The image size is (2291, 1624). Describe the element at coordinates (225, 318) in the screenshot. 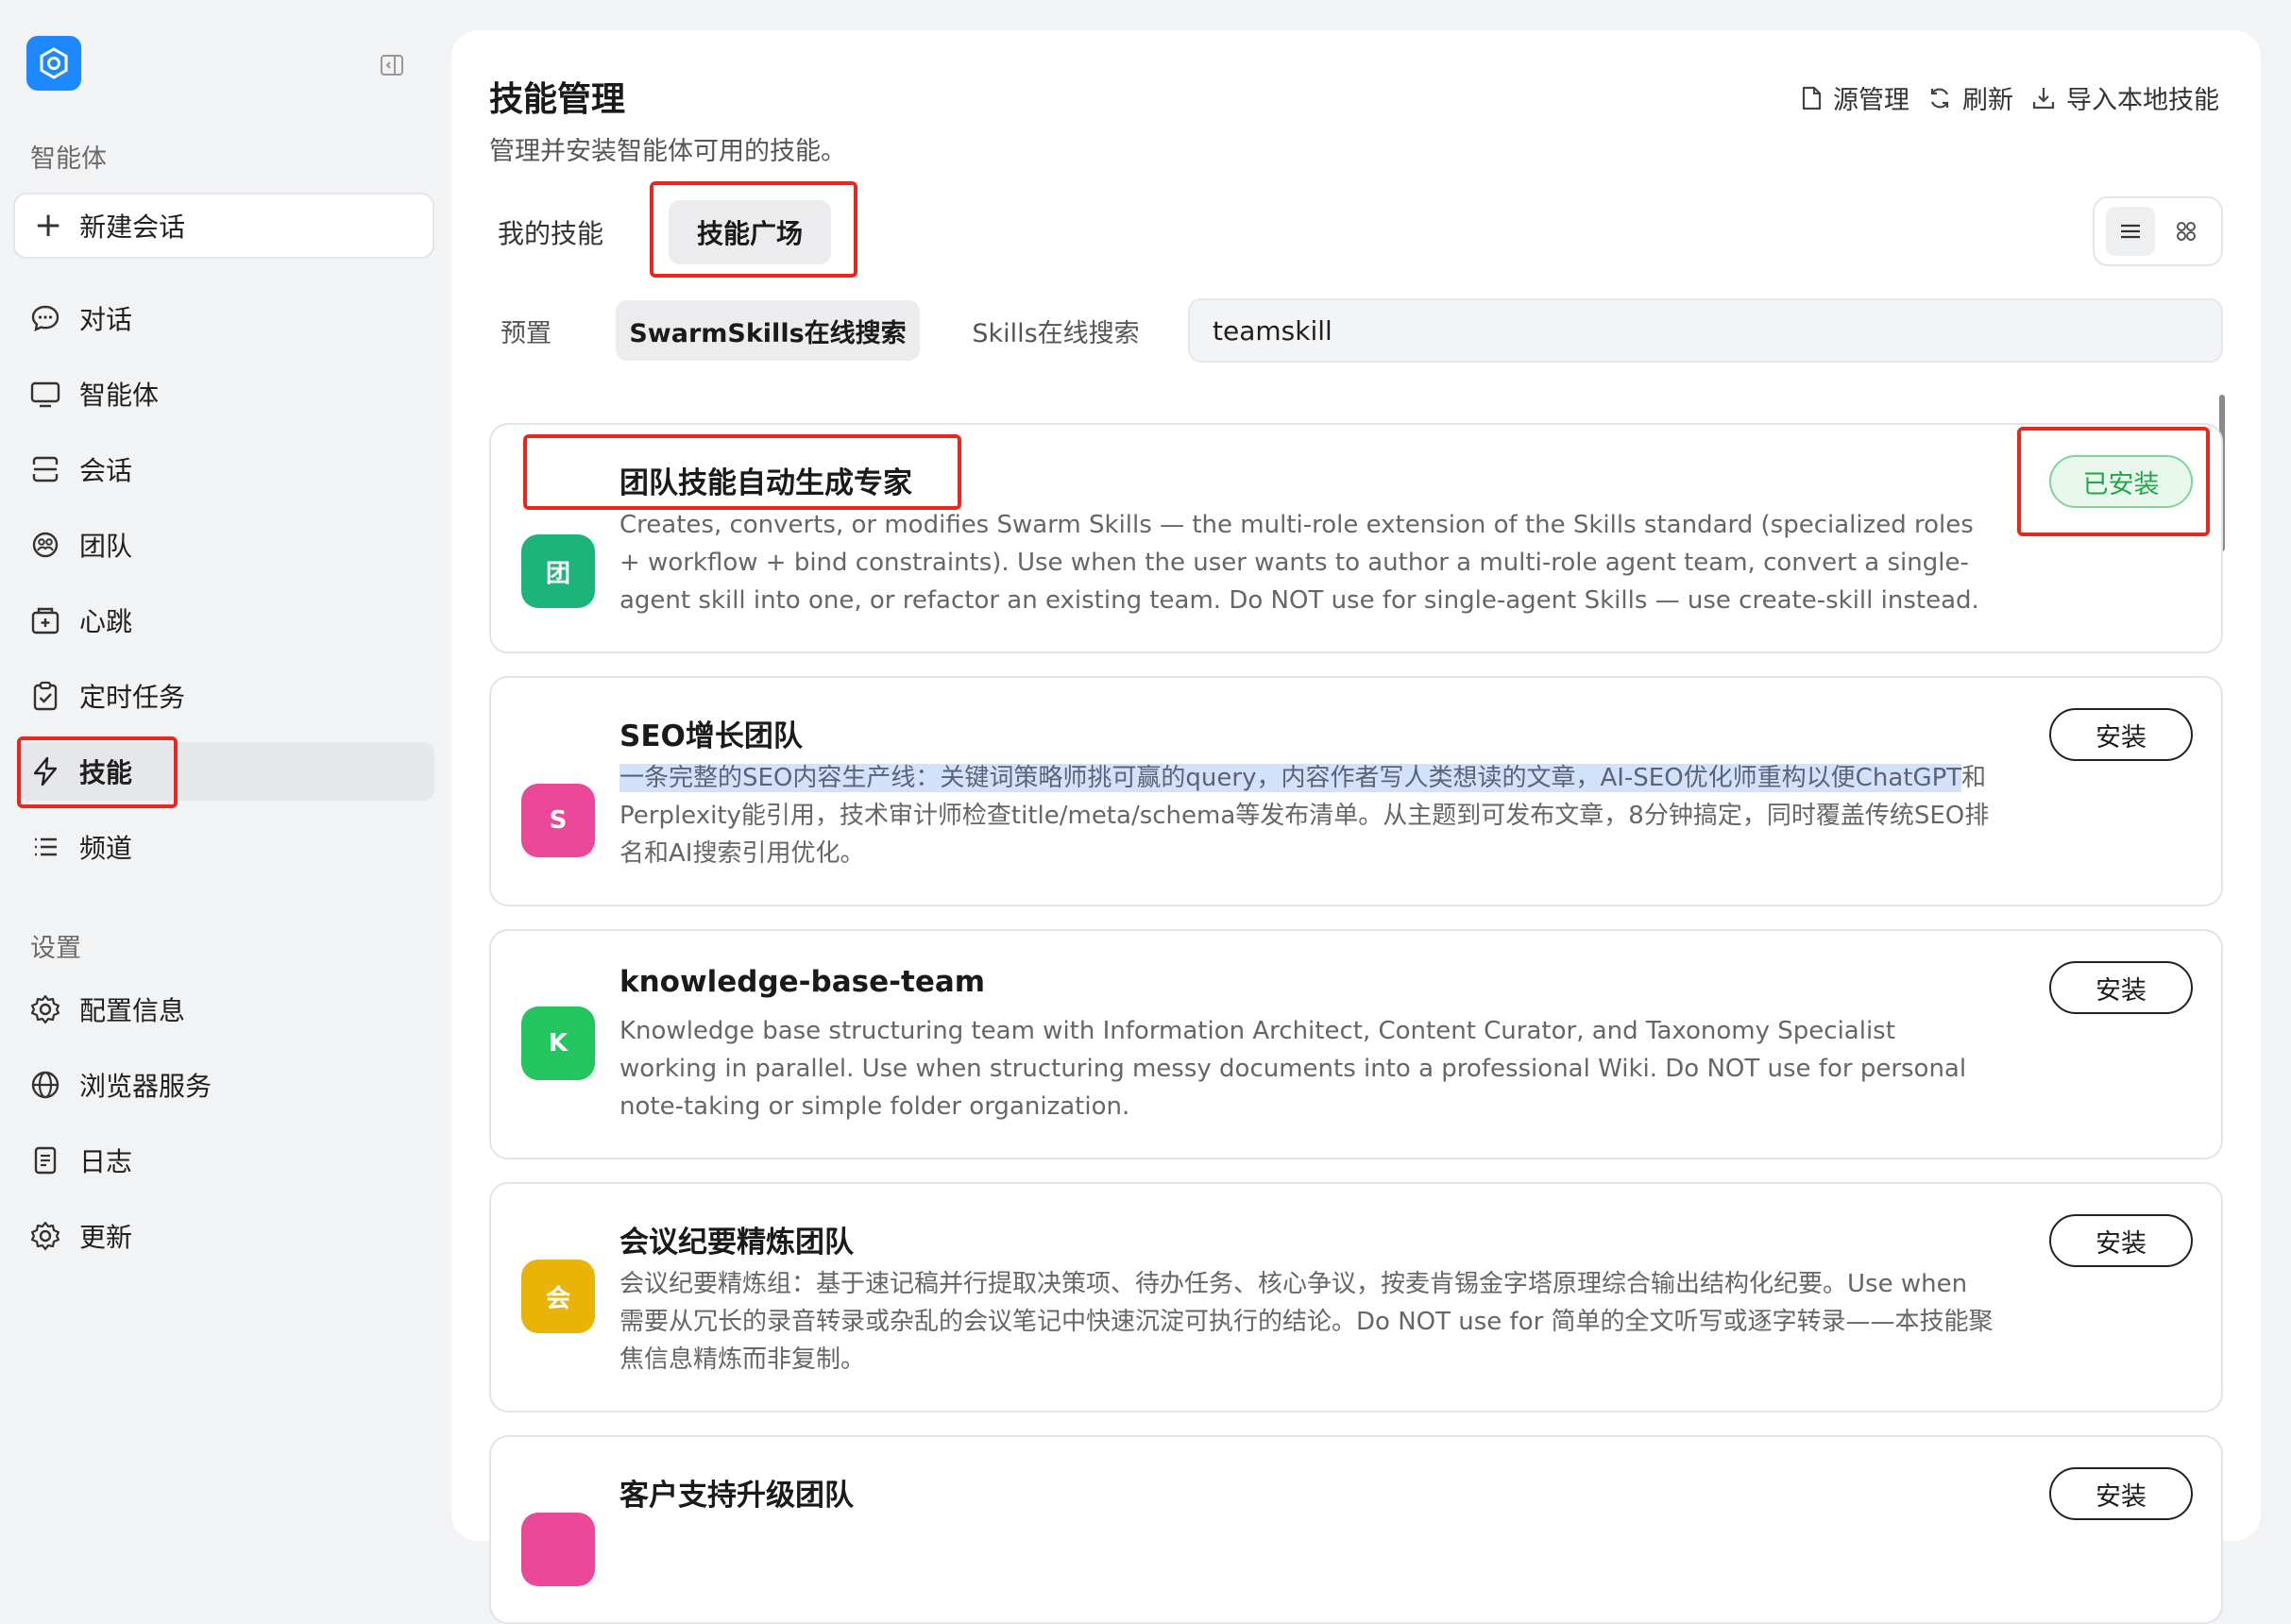

I see `sidebar-item-chat: 对话` at that location.